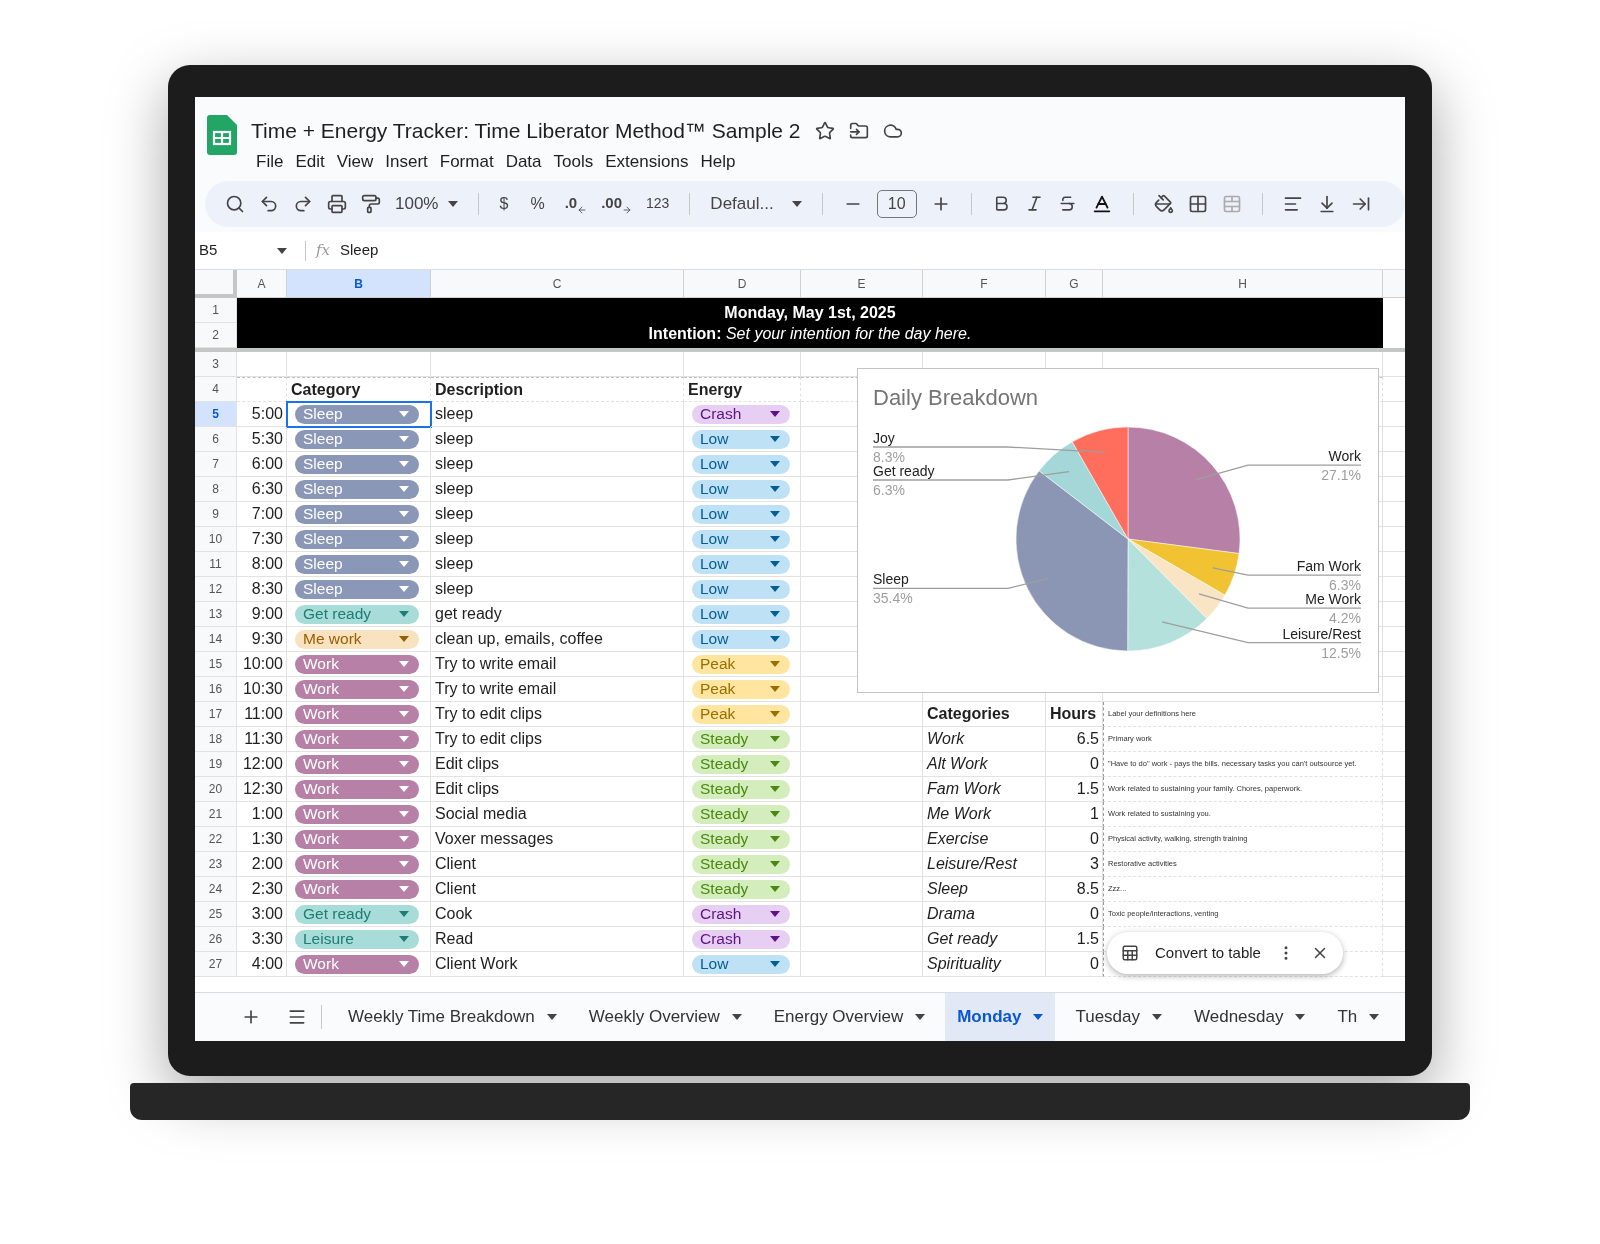  I want to click on column-header: F, so click(984, 284).